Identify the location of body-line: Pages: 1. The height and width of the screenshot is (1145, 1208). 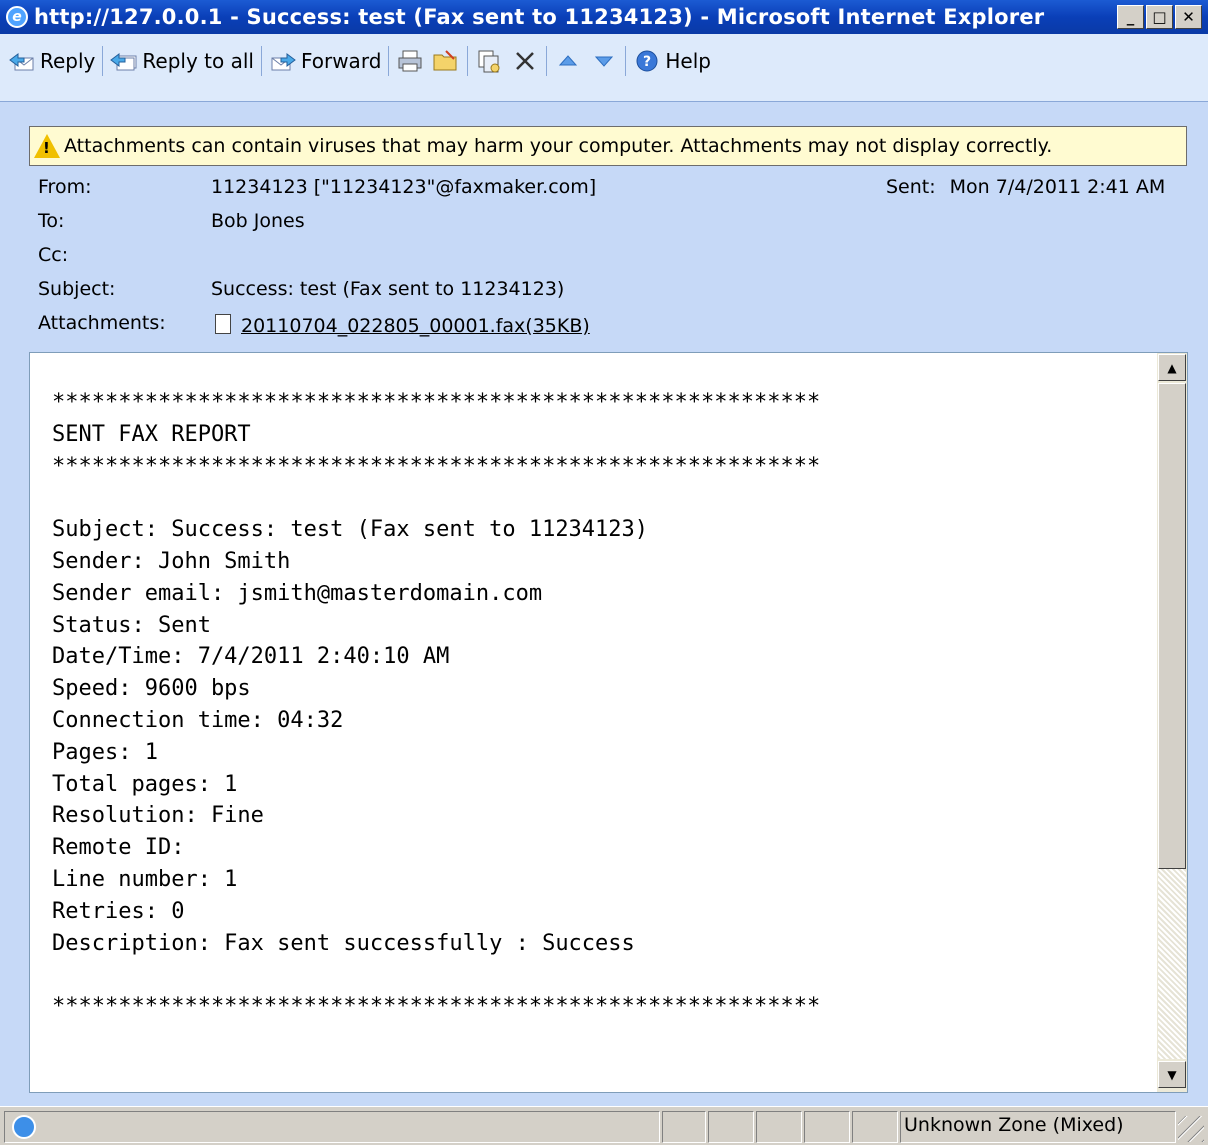
(105, 752).